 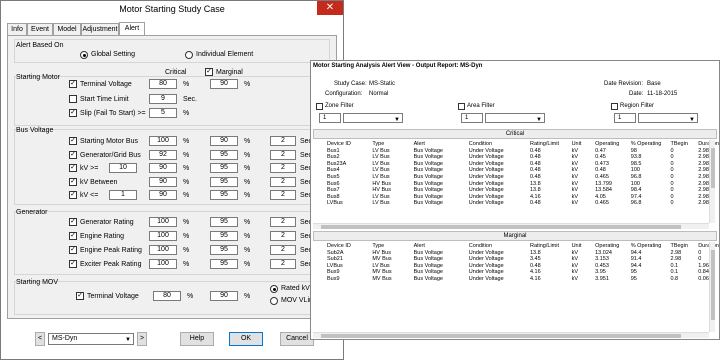 I want to click on column-header: Type, so click(x=392, y=246).